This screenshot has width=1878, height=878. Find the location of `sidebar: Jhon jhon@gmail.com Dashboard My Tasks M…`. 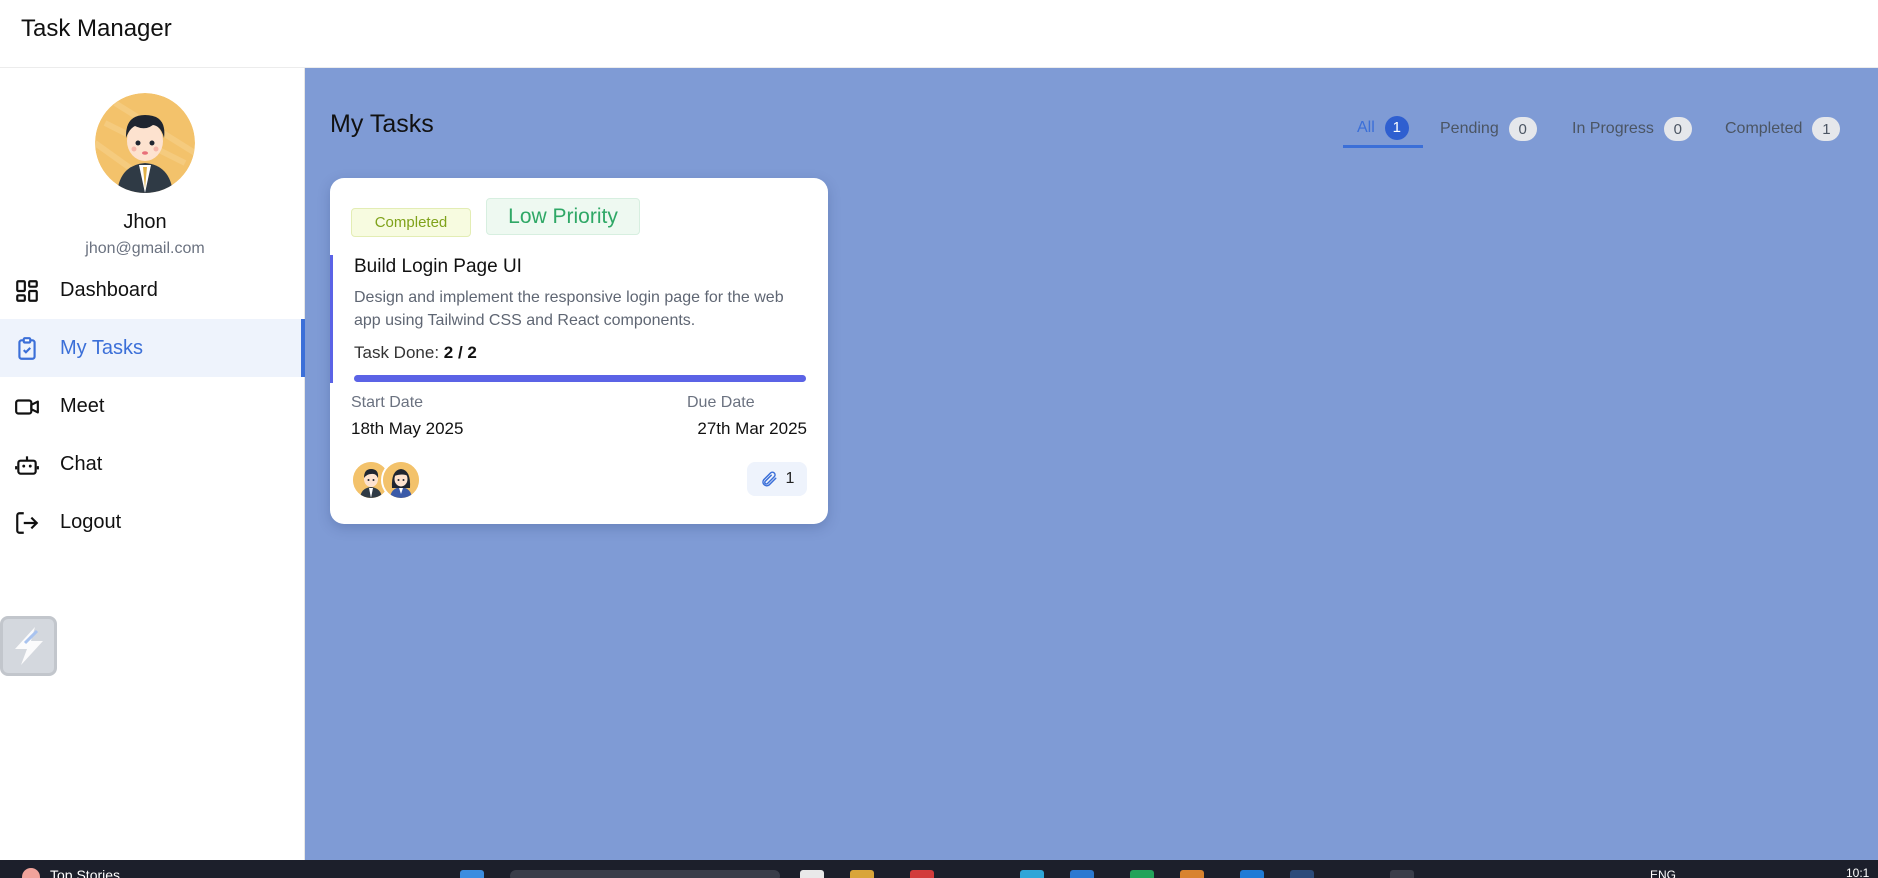

sidebar: Jhon jhon@gmail.com Dashboard My Tasks M… is located at coordinates (152, 464).